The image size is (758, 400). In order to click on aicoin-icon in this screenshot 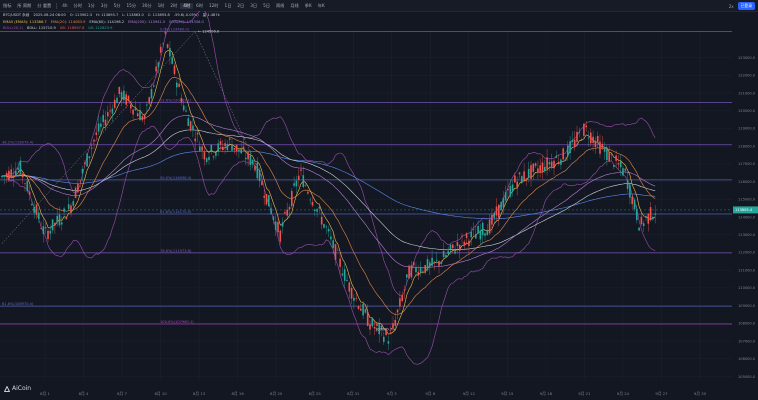, I will do `click(7, 388)`.